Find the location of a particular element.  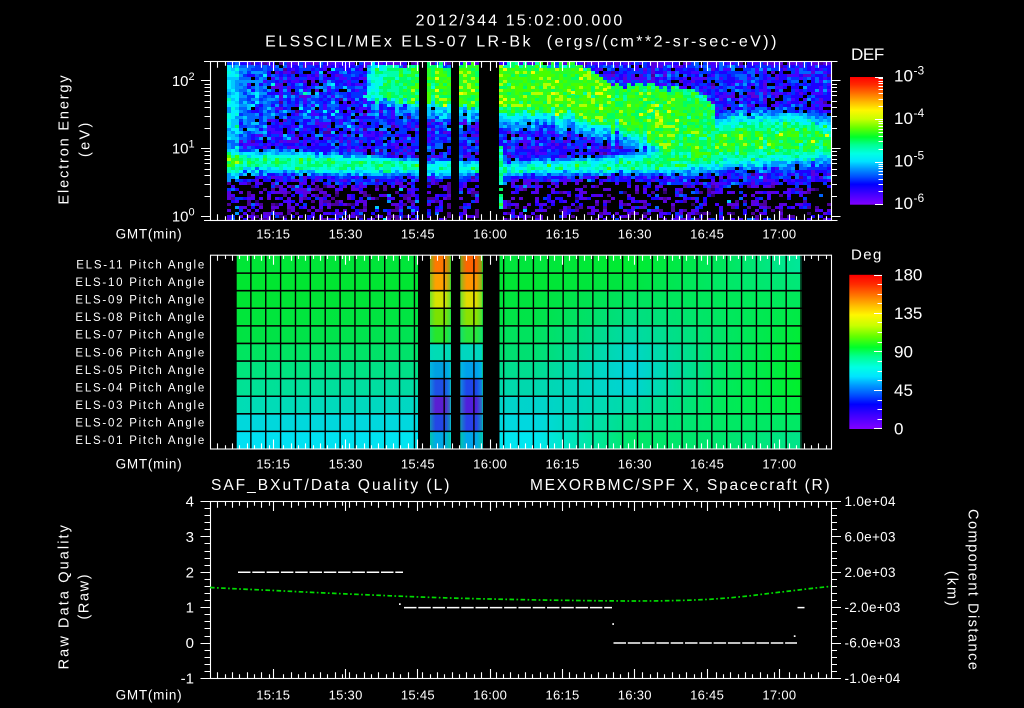

svg-text: -4 is located at coordinates (919, 113).